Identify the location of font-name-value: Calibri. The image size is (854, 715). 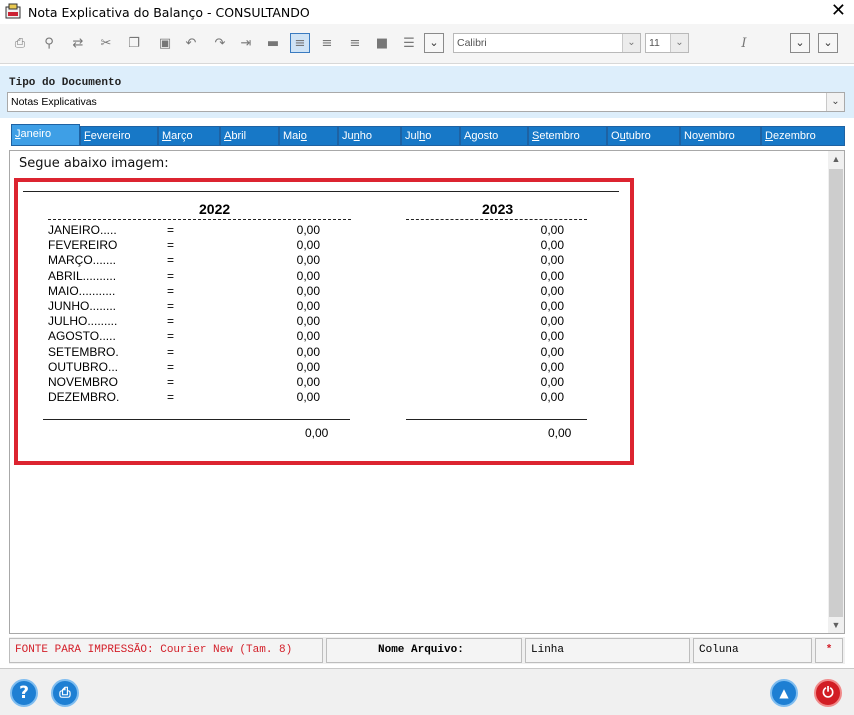
(472, 43).